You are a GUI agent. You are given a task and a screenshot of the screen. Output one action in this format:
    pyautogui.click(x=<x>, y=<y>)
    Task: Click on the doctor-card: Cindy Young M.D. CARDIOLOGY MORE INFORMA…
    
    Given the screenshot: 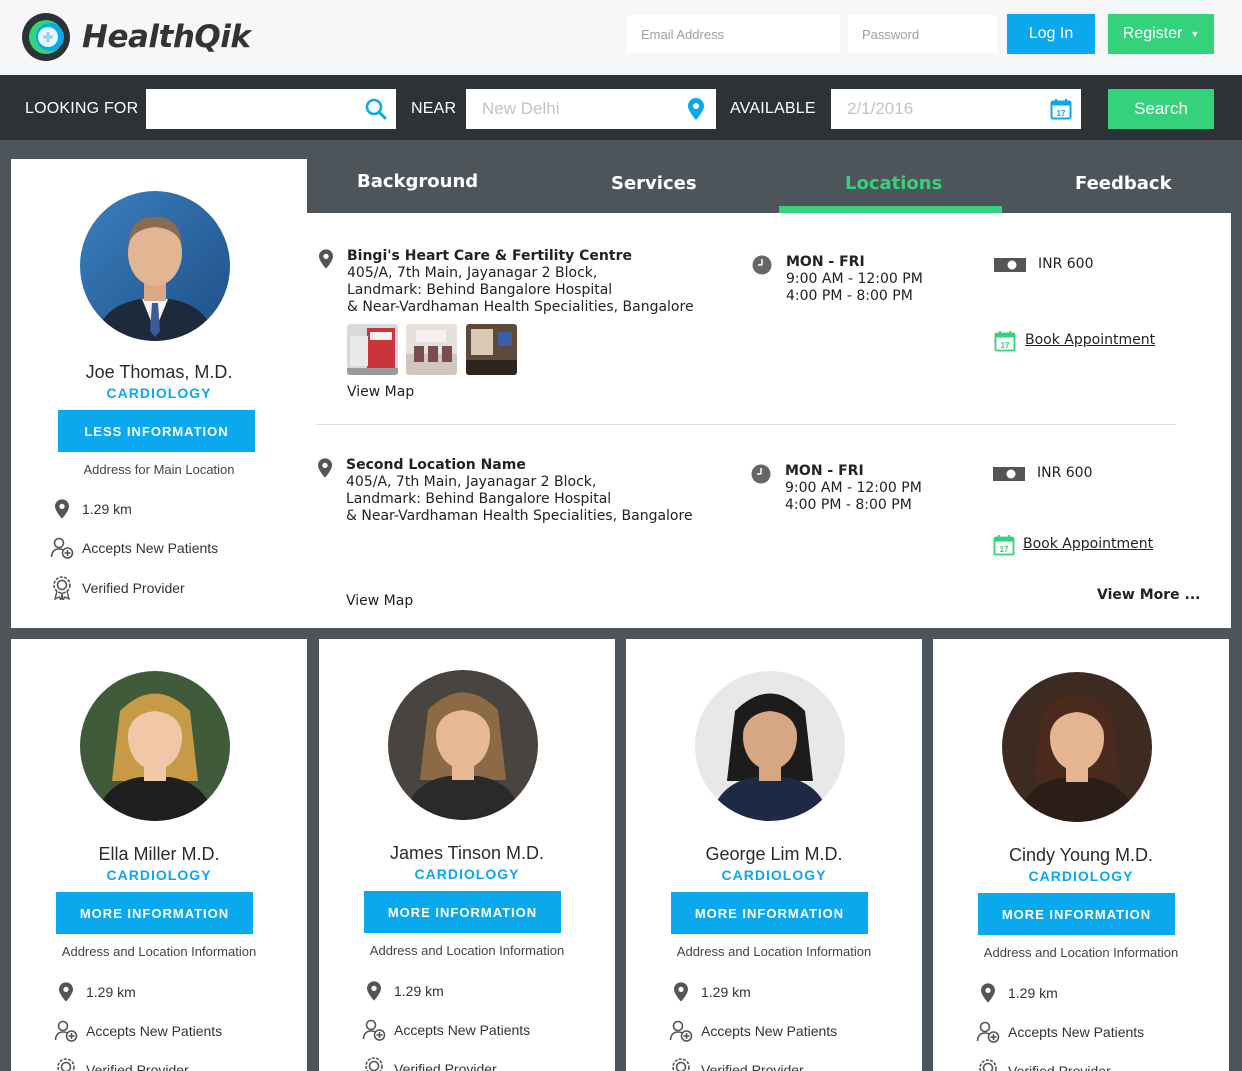 What is the action you would take?
    pyautogui.click(x=1081, y=855)
    